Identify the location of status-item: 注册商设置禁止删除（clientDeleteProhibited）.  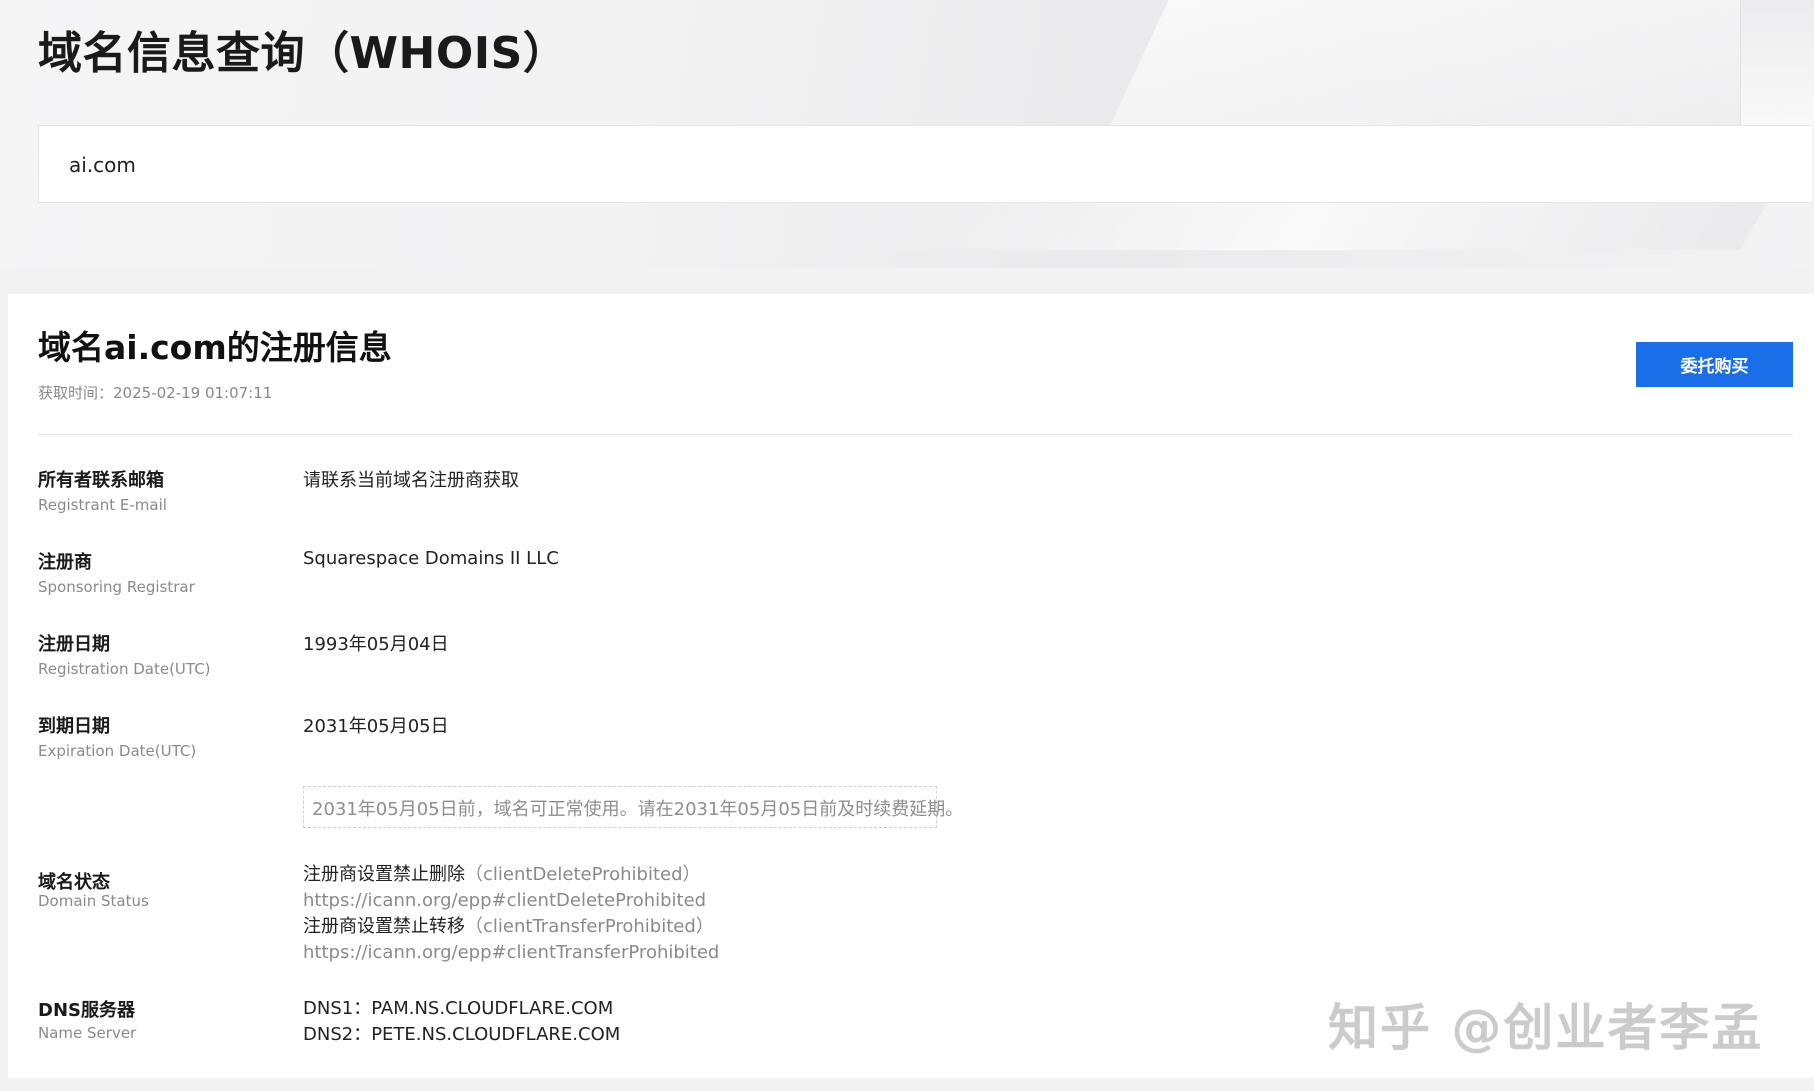
(511, 875).